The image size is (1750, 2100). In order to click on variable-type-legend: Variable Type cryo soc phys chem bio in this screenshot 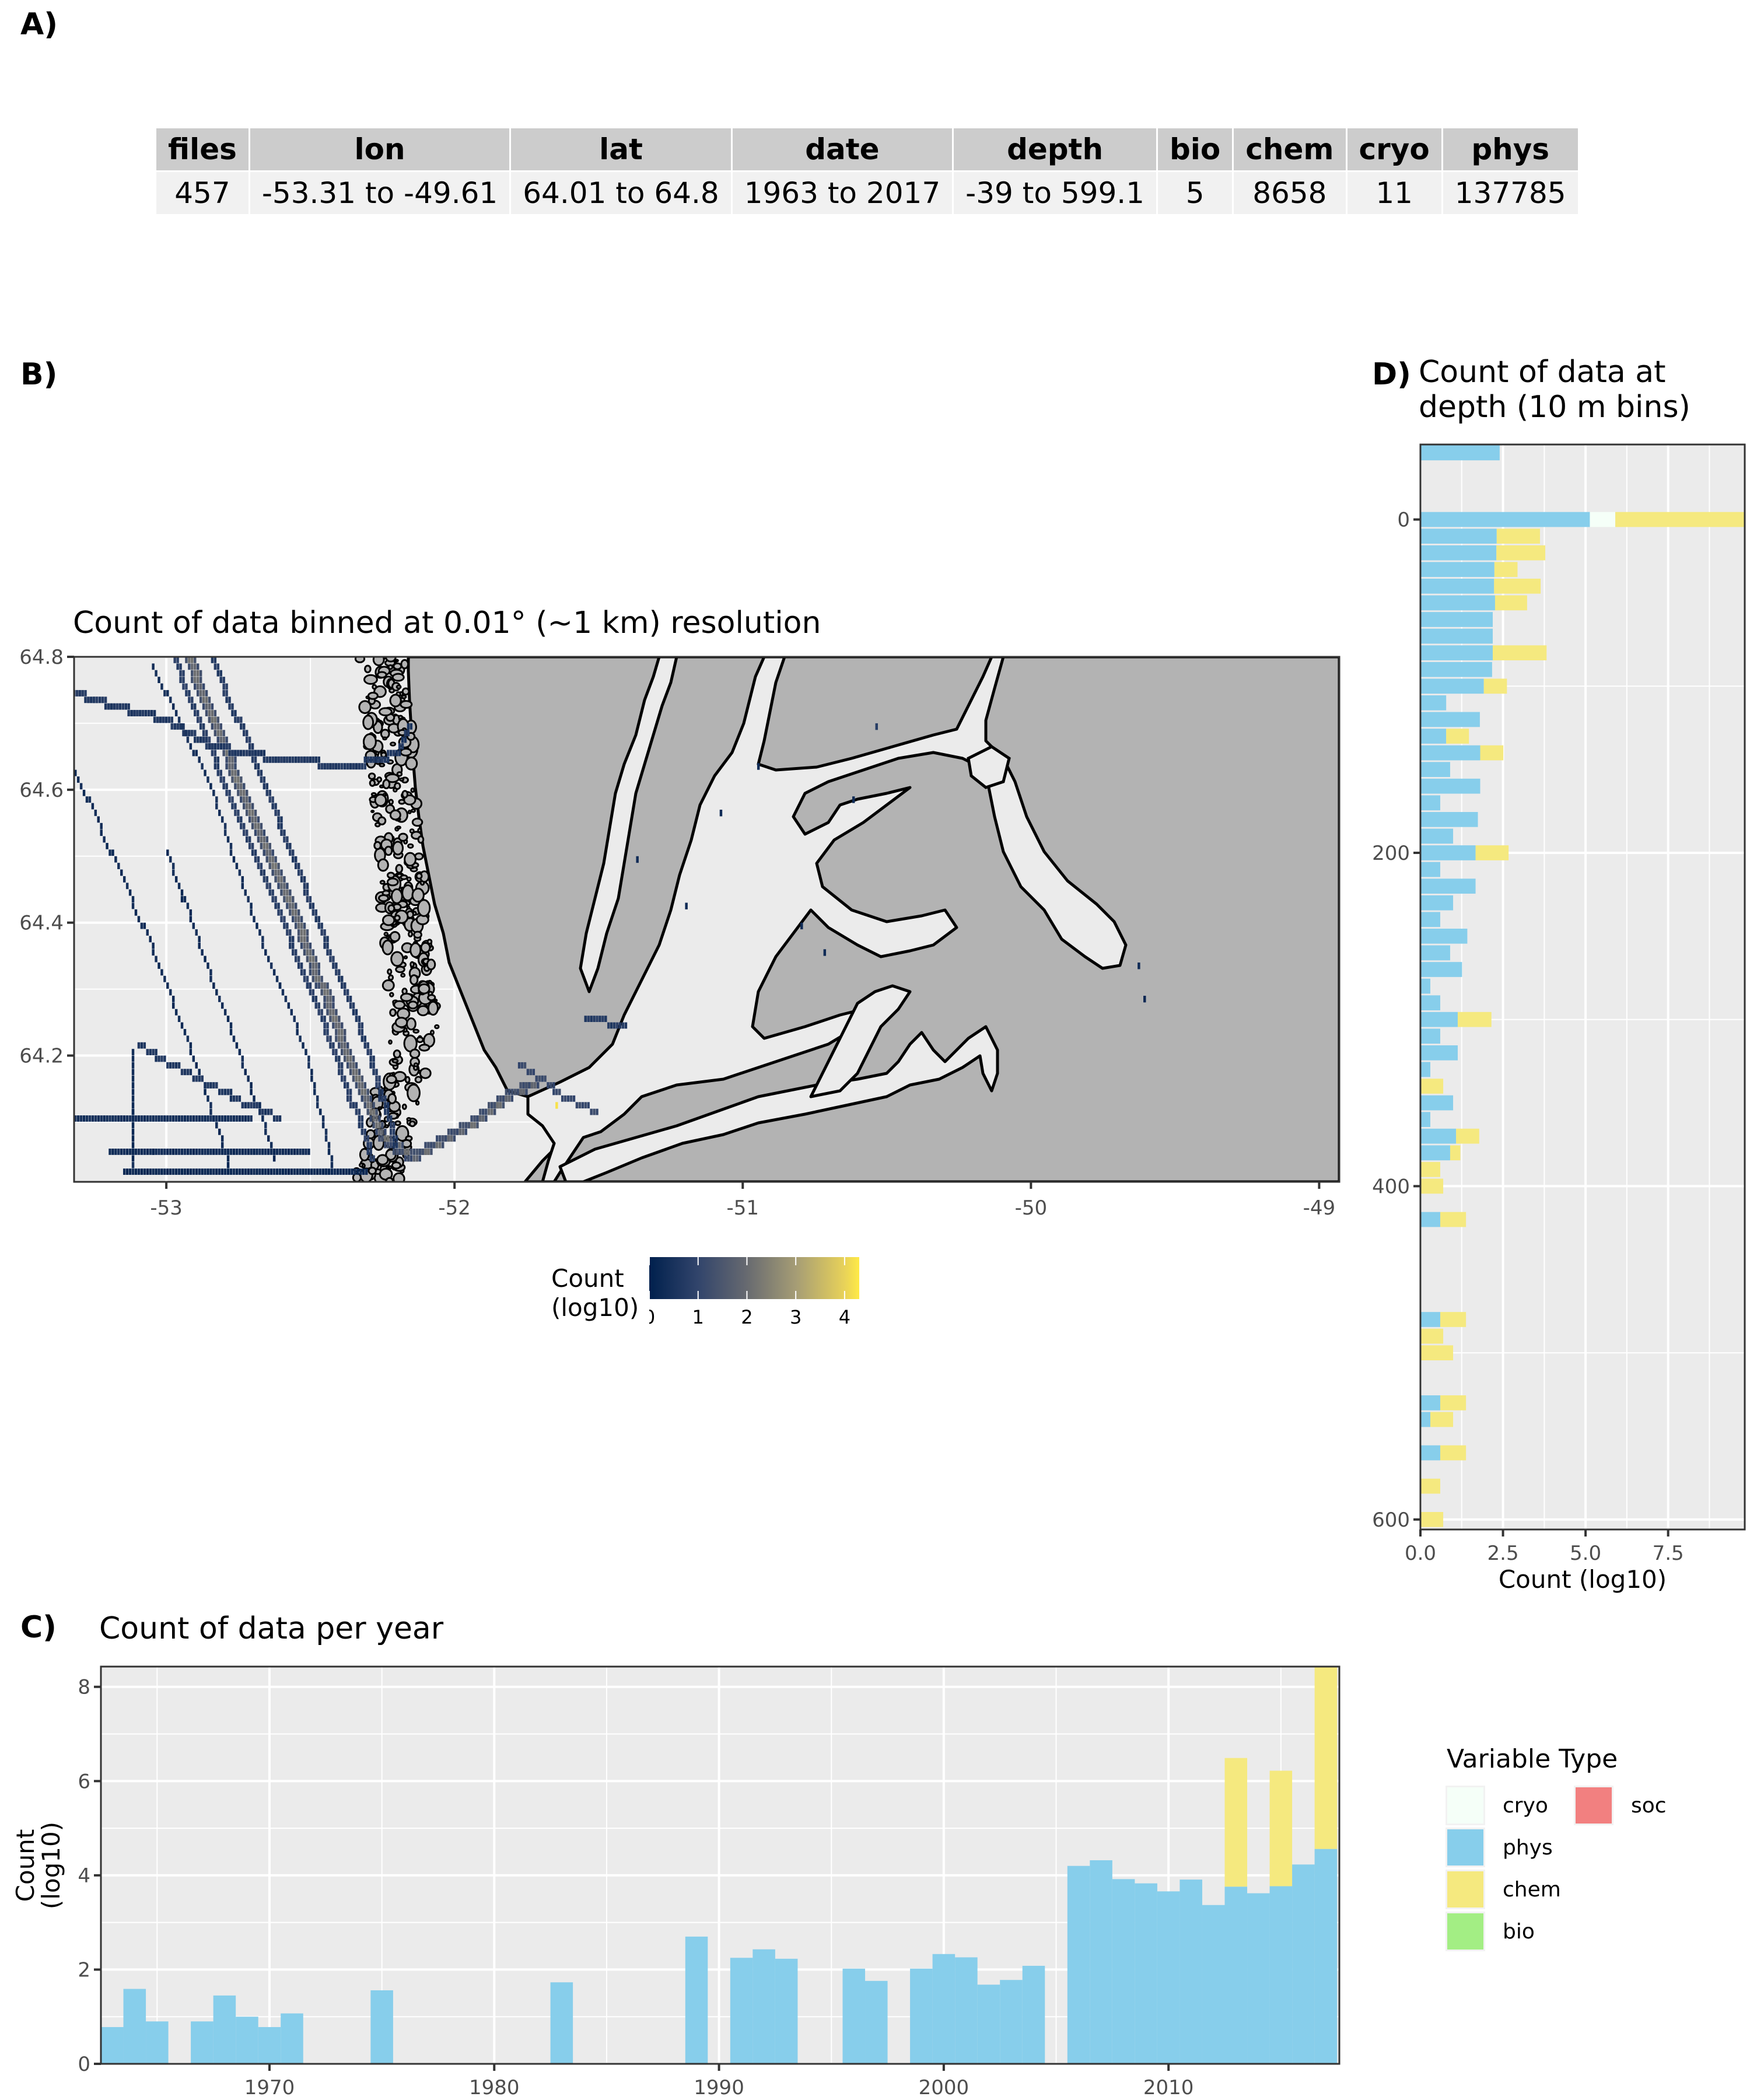, I will do `click(1574, 1849)`.